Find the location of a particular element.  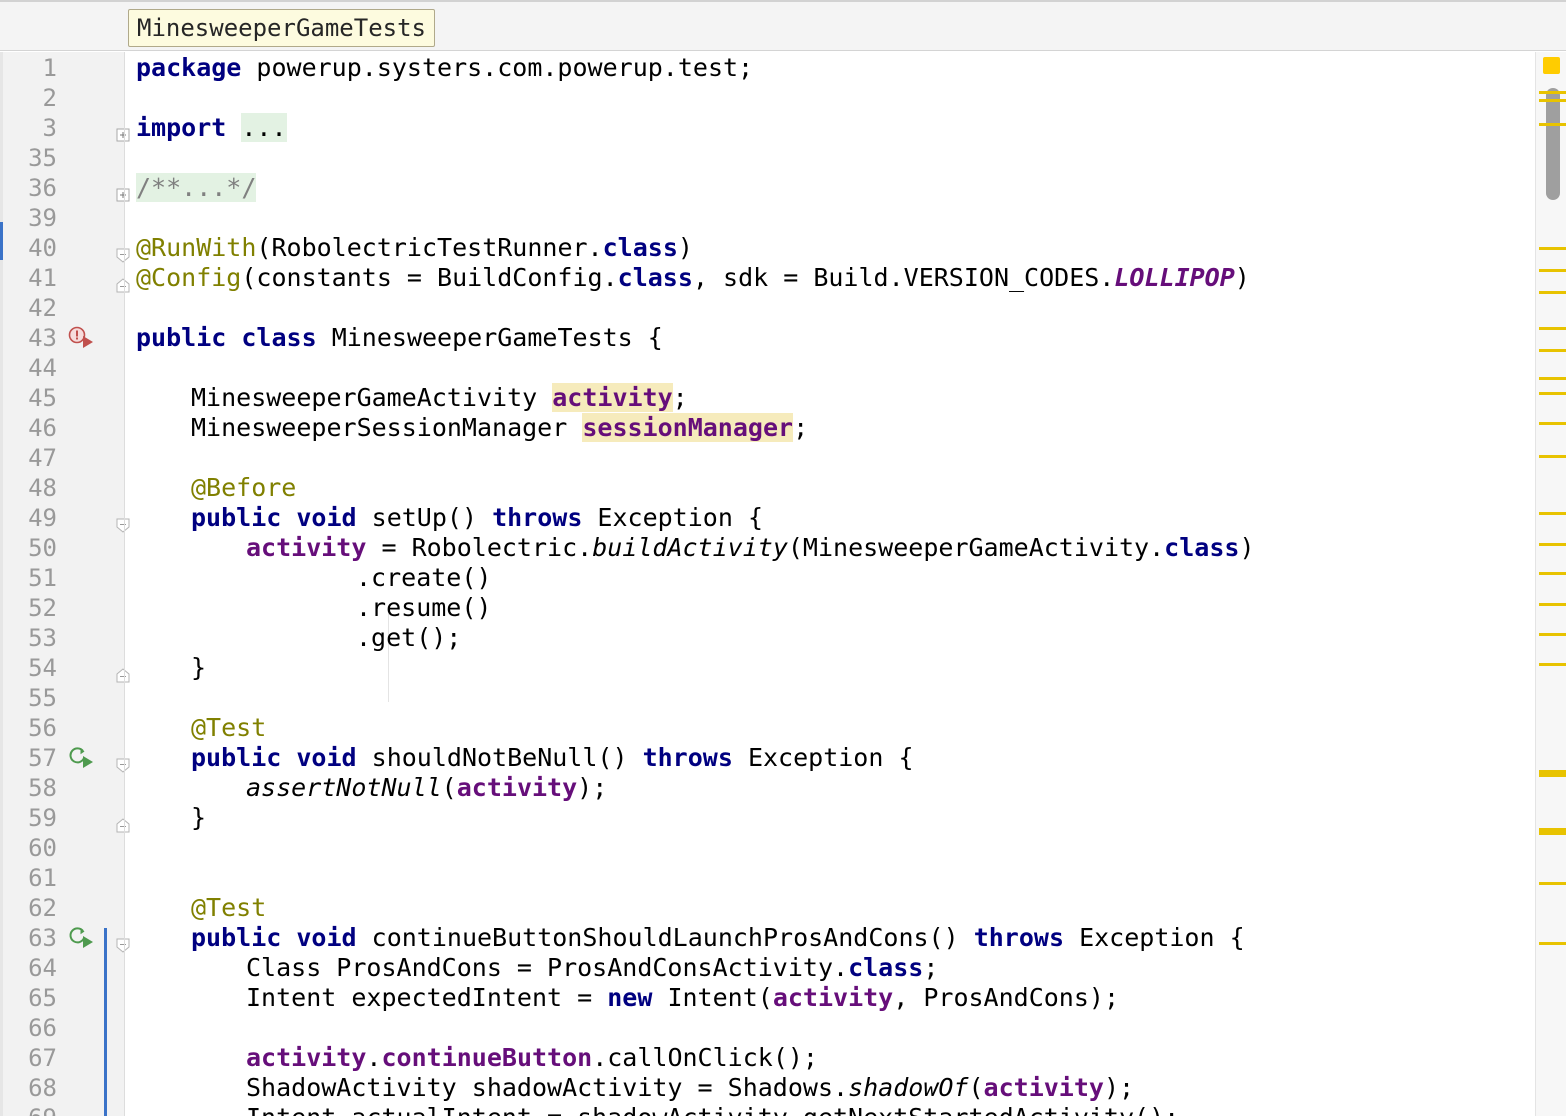

gutter-line: 55 is located at coordinates (62, 698).